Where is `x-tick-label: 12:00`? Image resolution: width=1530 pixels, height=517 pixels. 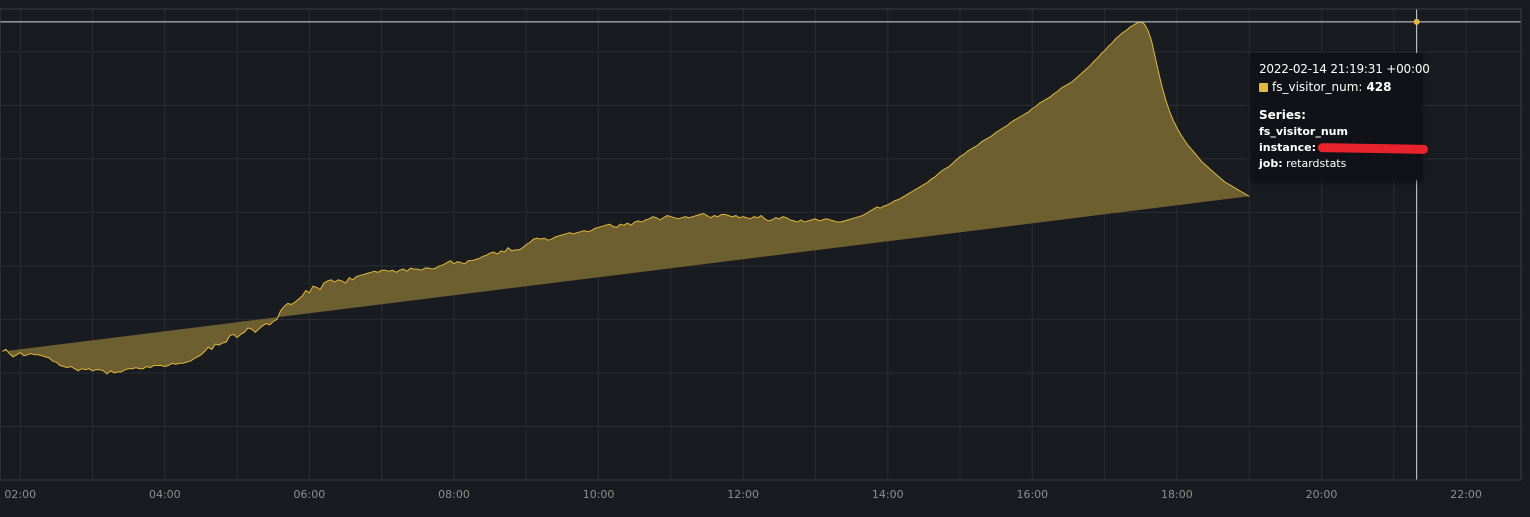 x-tick-label: 12:00 is located at coordinates (743, 494).